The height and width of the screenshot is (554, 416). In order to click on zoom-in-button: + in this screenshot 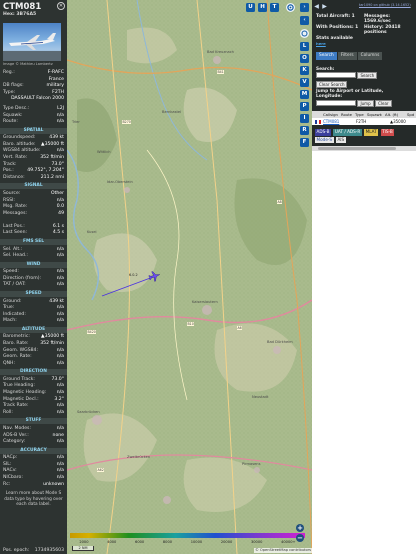, I will do `click(300, 528)`.